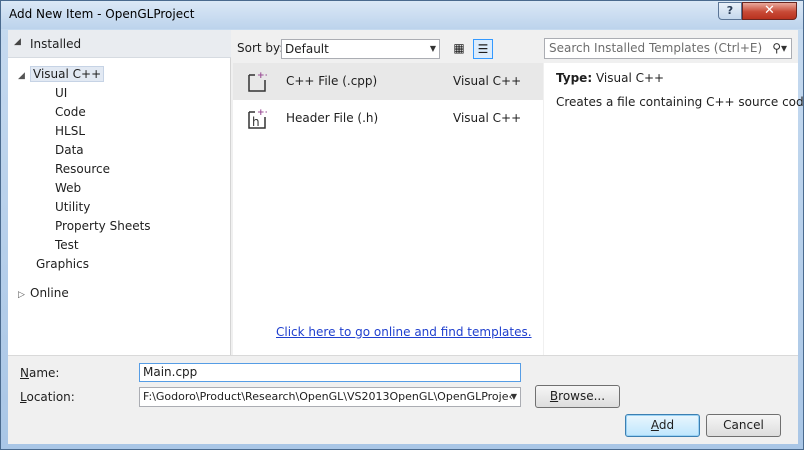 The height and width of the screenshot is (450, 804). I want to click on add-label: dd, so click(666, 425).